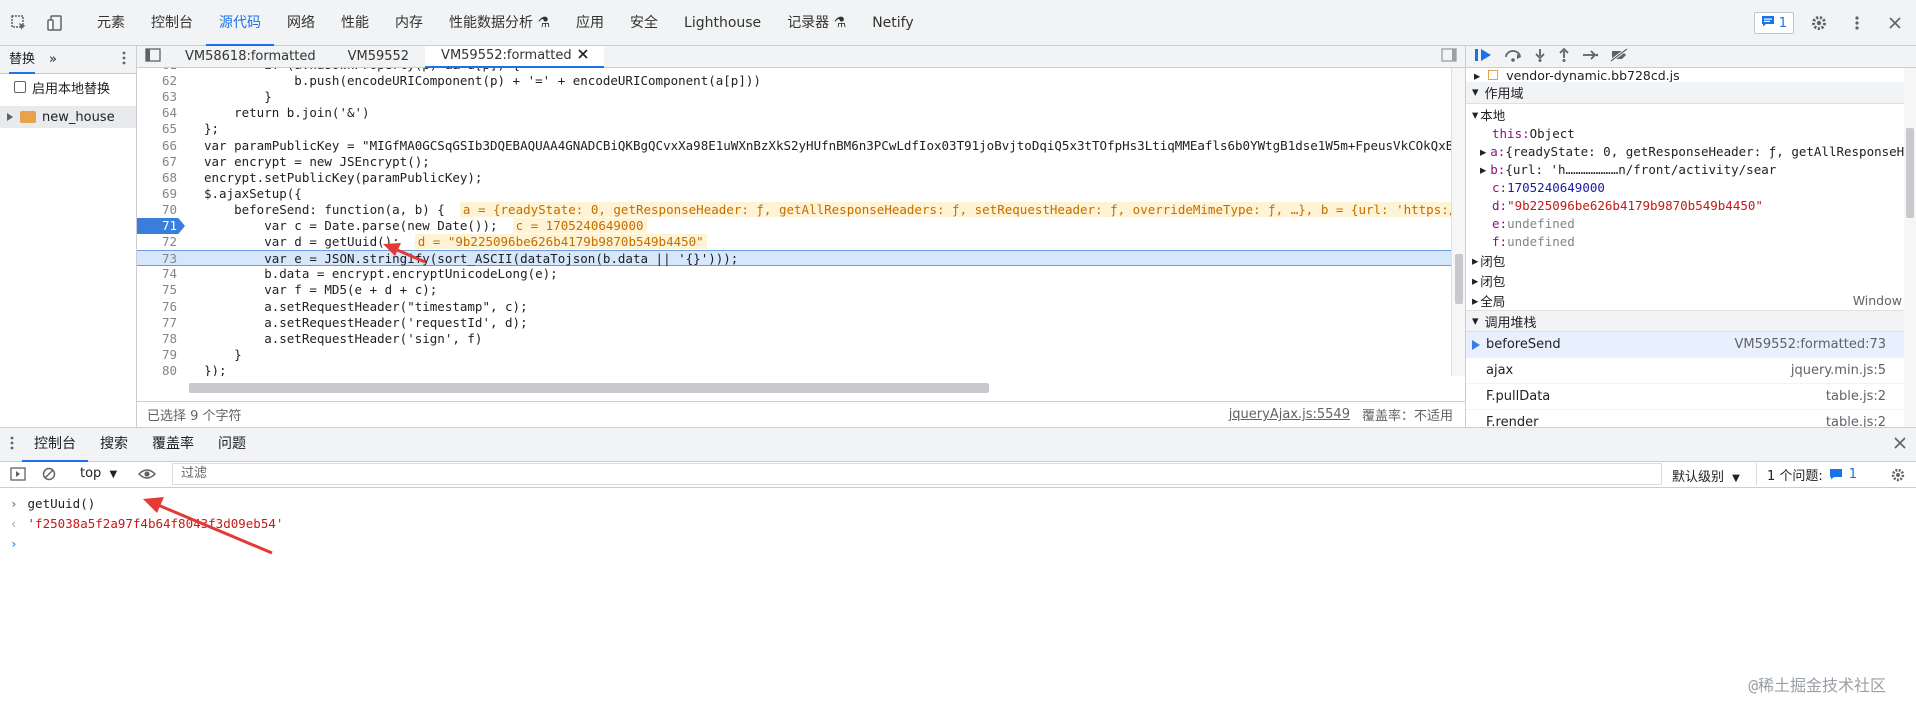 This screenshot has width=1916, height=702. I want to click on editor-tab-vm58618: VM58618:formatted, so click(250, 57).